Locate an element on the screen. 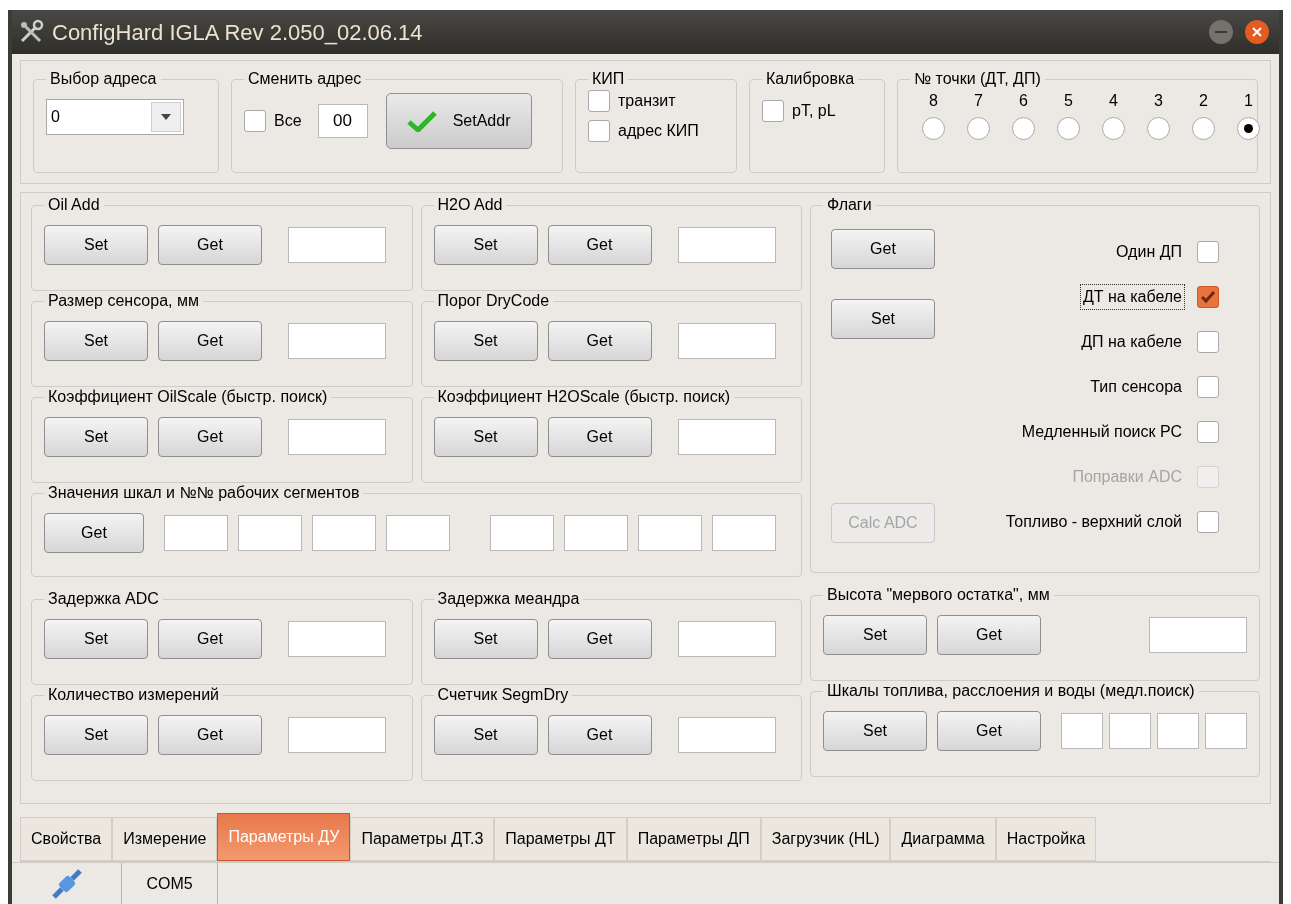 Image resolution: width=1291 pixels, height=904 pixels. radio-label: 8 is located at coordinates (933, 101).